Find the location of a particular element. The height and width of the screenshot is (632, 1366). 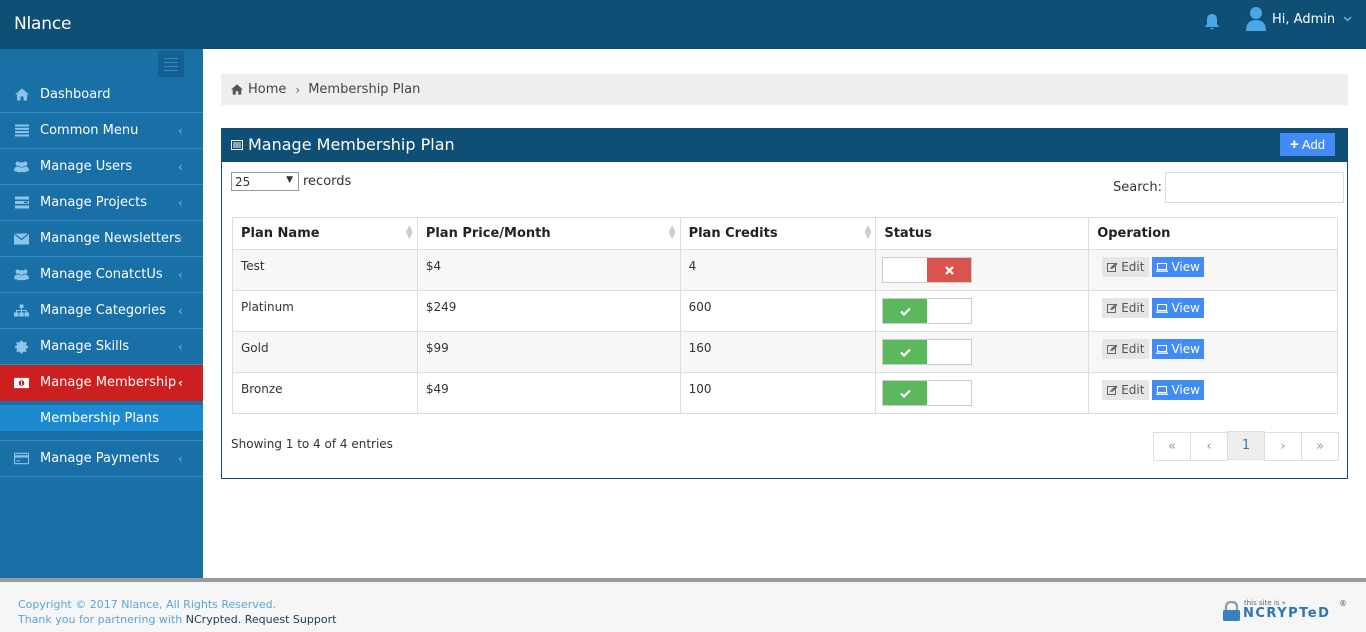

user-avatar-icon is located at coordinates (1256, 19).